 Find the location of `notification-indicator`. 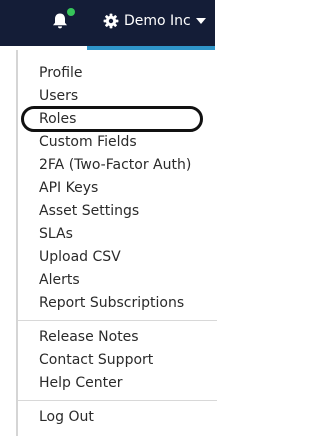

notification-indicator is located at coordinates (71, 12).